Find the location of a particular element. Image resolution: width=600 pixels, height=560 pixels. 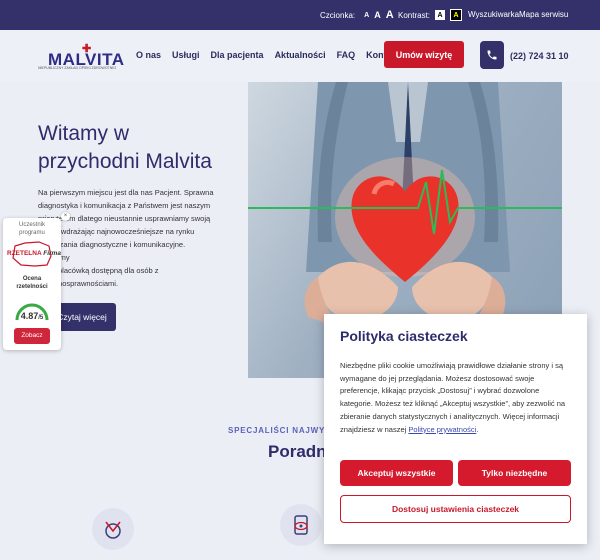

section-title: Poradni is located at coordinates (300, 451).